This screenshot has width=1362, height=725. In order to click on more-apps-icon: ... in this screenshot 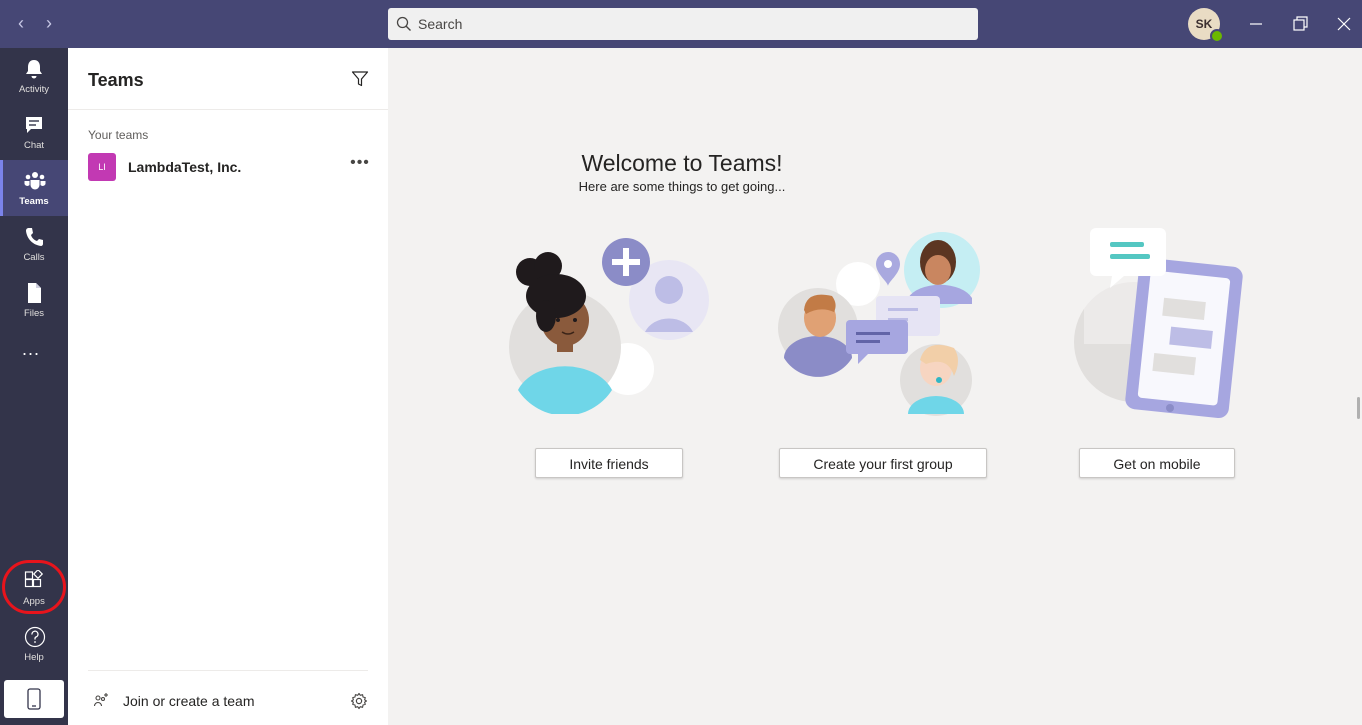, I will do `click(34, 350)`.